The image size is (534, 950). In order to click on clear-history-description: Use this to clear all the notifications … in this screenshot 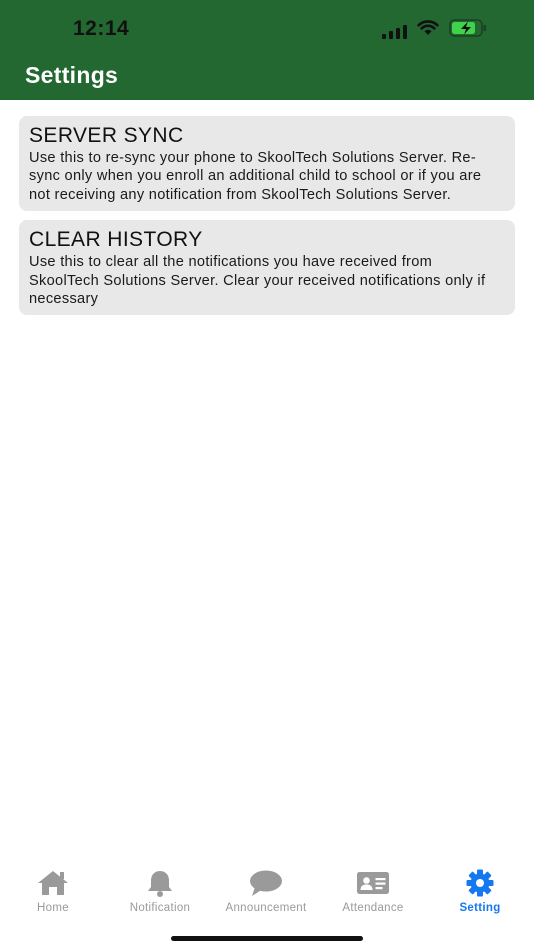, I will do `click(257, 281)`.